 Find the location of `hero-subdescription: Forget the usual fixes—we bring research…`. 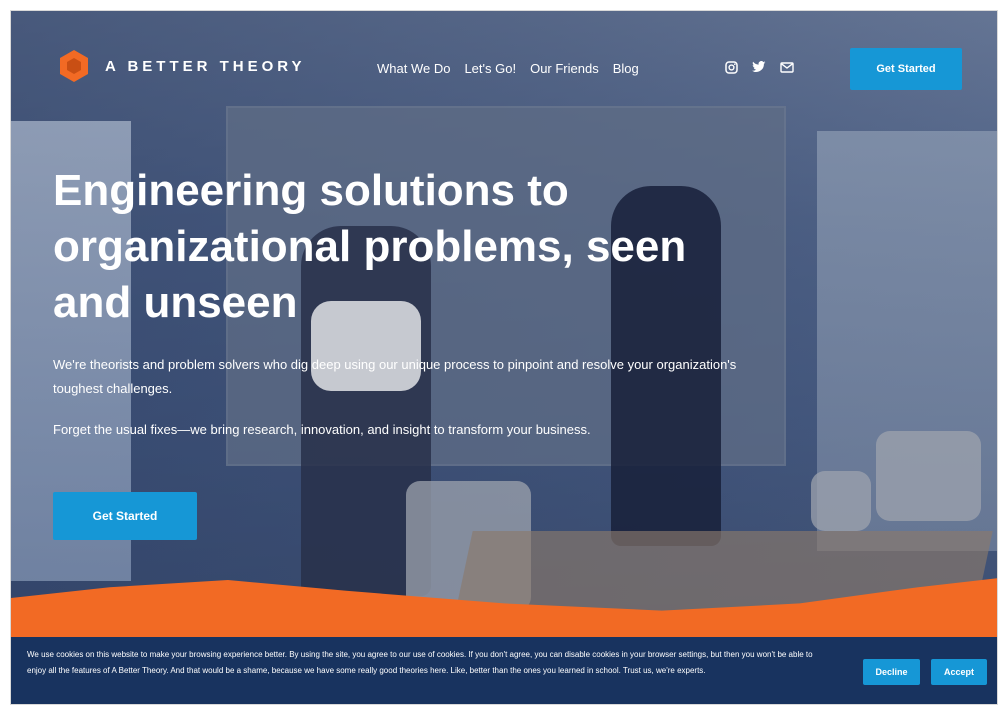

hero-subdescription: Forget the usual fixes—we bring research… is located at coordinates (322, 429).